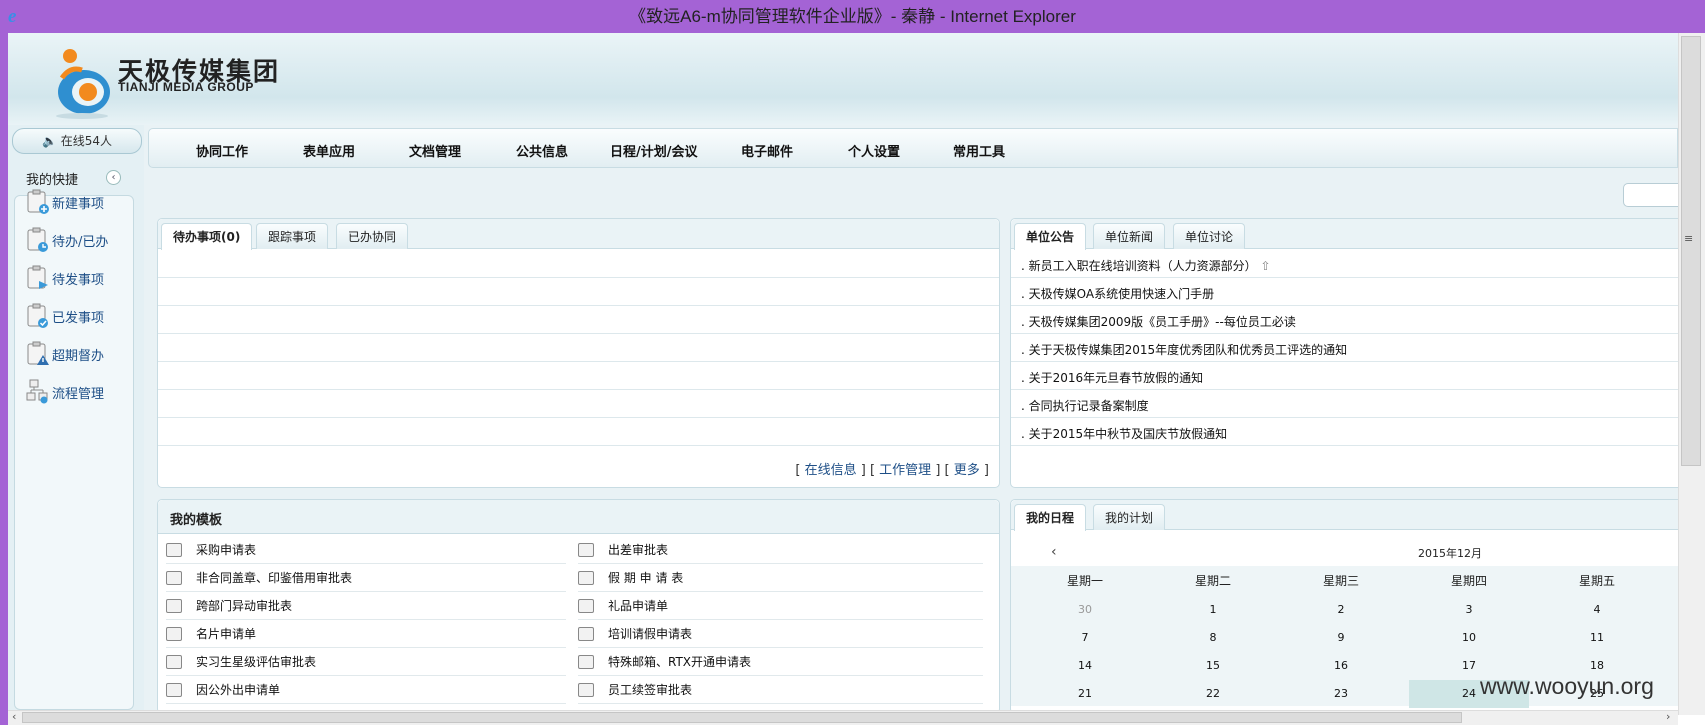 Image resolution: width=1705 pixels, height=725 pixels. I want to click on template-item: 非合同盖章、印鉴借用审批表, so click(366, 578).